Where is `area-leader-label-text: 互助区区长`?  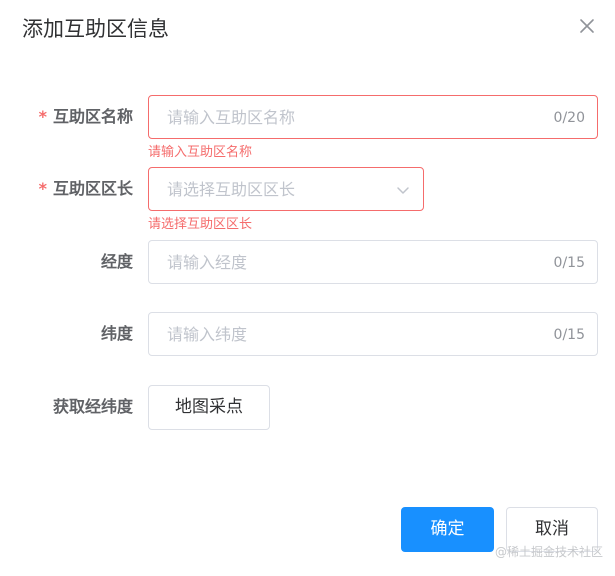
area-leader-label-text: 互助区区长 is located at coordinates (92, 188).